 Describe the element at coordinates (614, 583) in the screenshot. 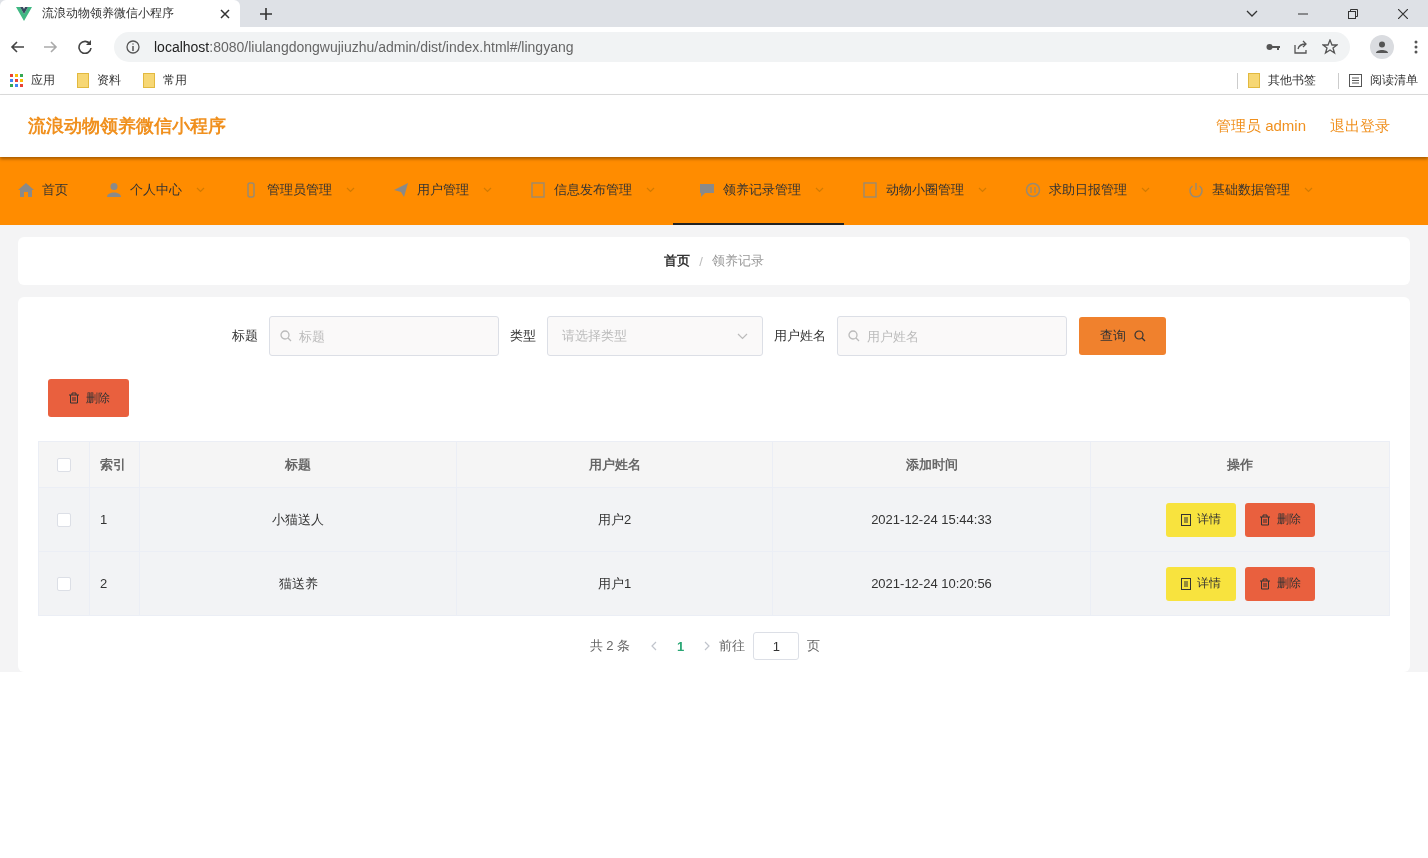

I see `table-cell: 用户1` at that location.